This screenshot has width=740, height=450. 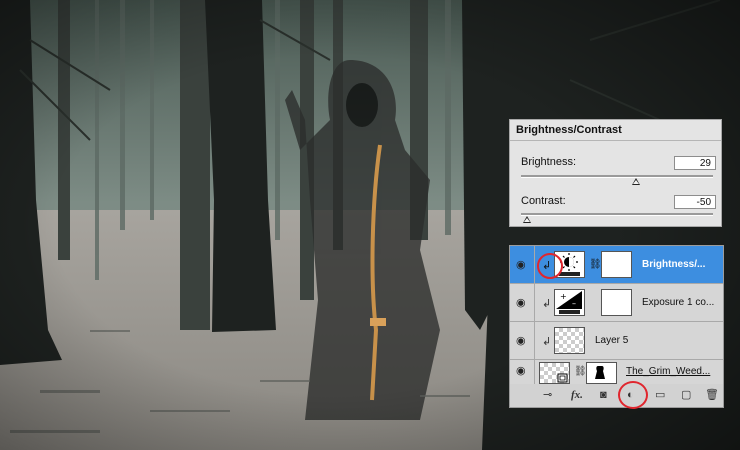 I want to click on exposure-adjustment-icon: + –, so click(x=569, y=302).